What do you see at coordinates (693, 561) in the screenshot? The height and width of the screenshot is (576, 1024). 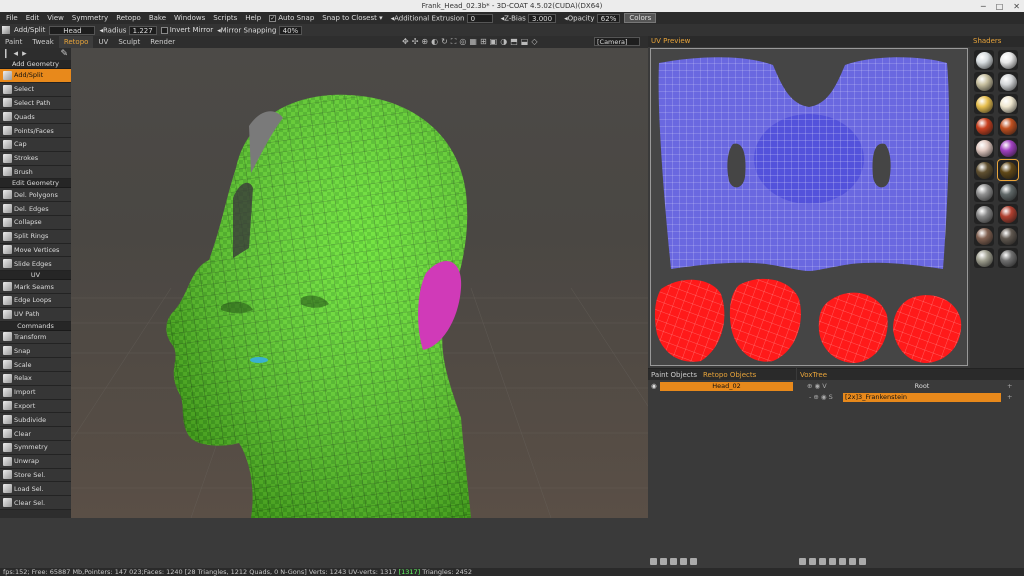 I see `options-icon` at bounding box center [693, 561].